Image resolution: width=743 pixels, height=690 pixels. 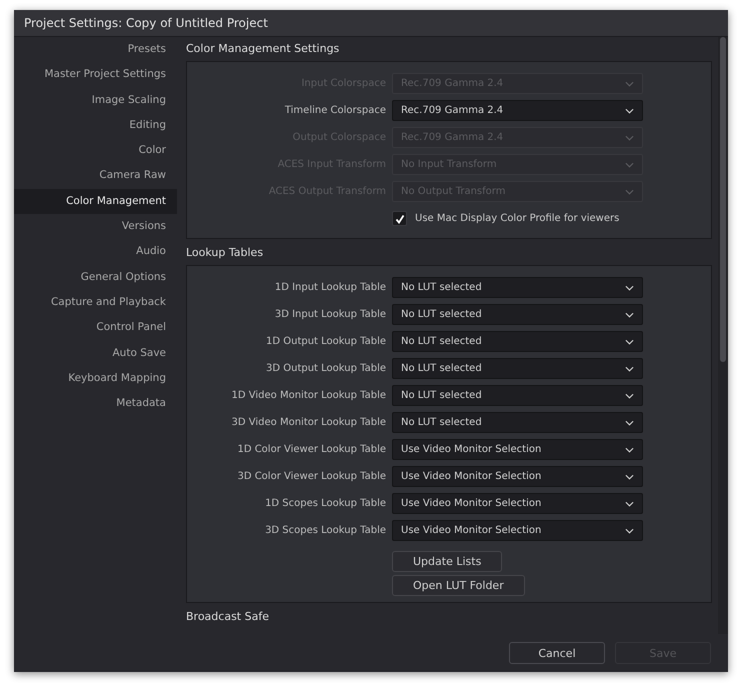 What do you see at coordinates (330, 314) in the screenshot?
I see `field-label: 3D Input Lookup Table` at bounding box center [330, 314].